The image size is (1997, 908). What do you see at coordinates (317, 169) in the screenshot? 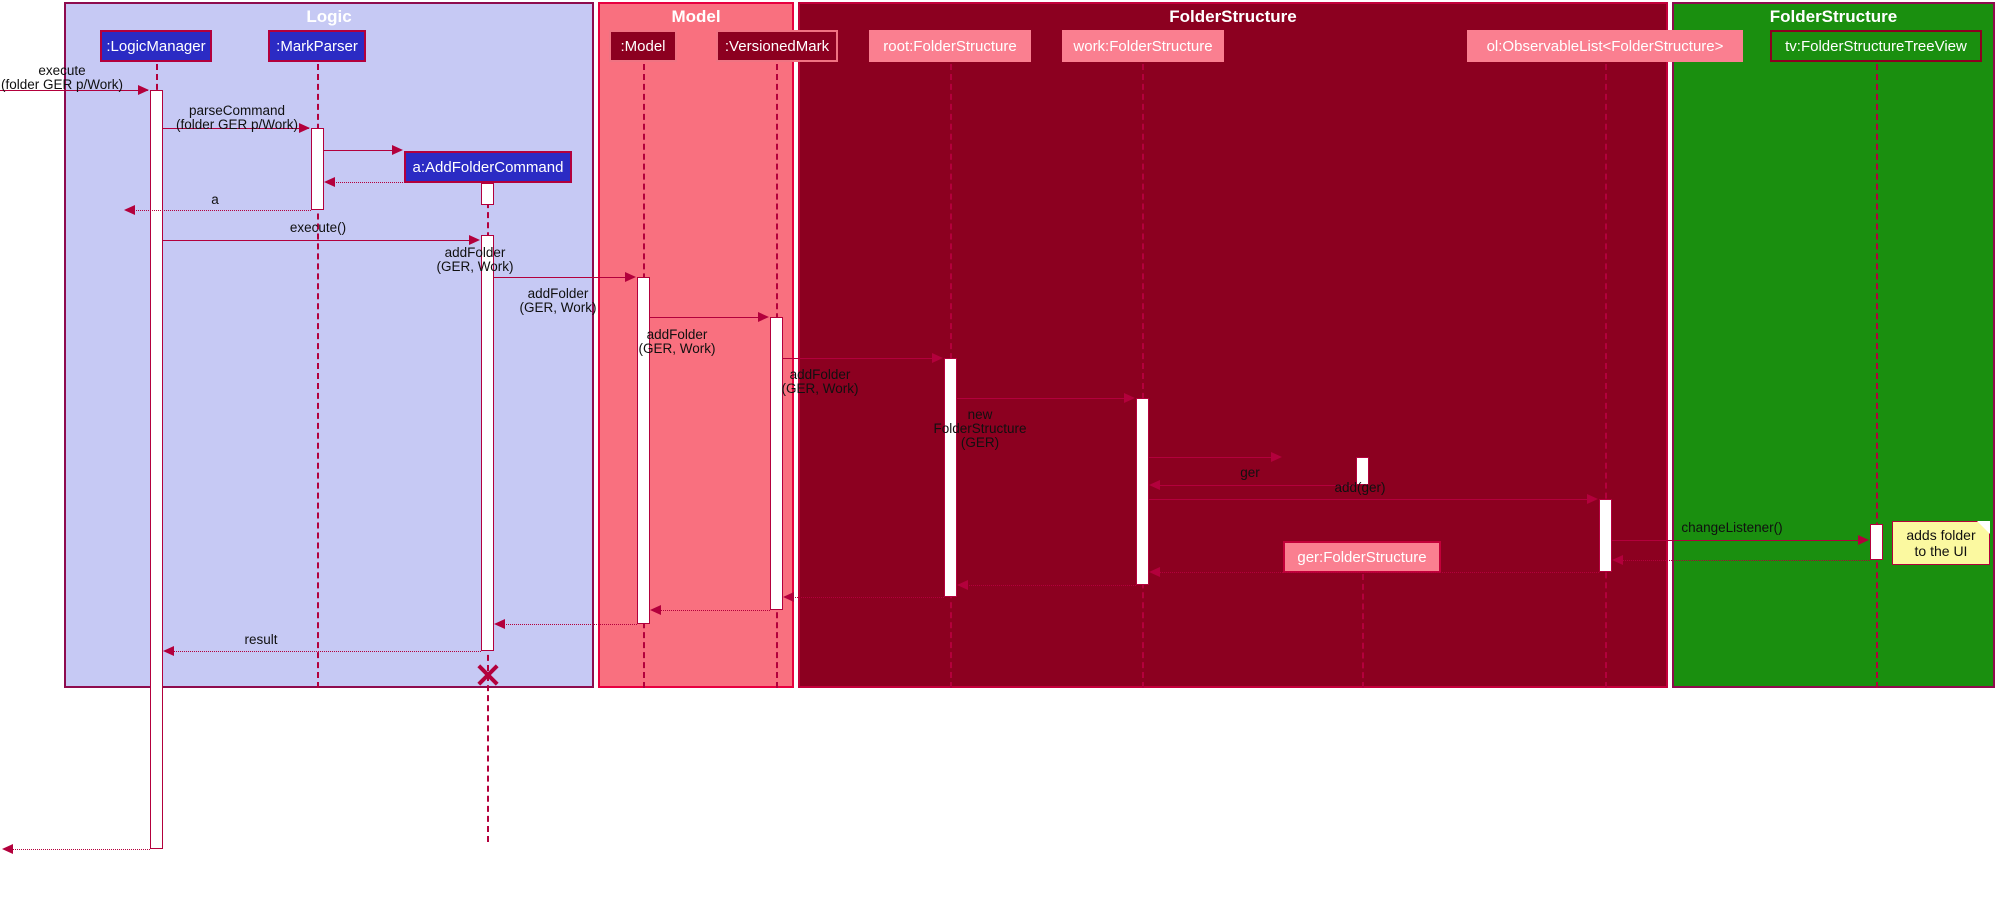
I see `activation-markparser` at bounding box center [317, 169].